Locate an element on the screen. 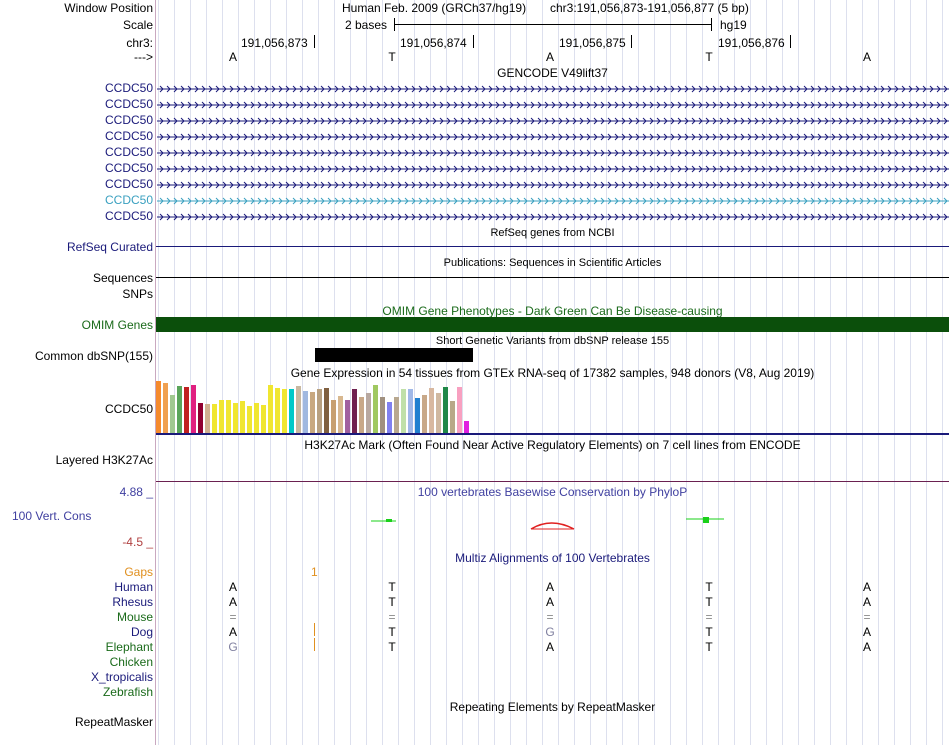  gaps-label: Gaps is located at coordinates (138, 572).